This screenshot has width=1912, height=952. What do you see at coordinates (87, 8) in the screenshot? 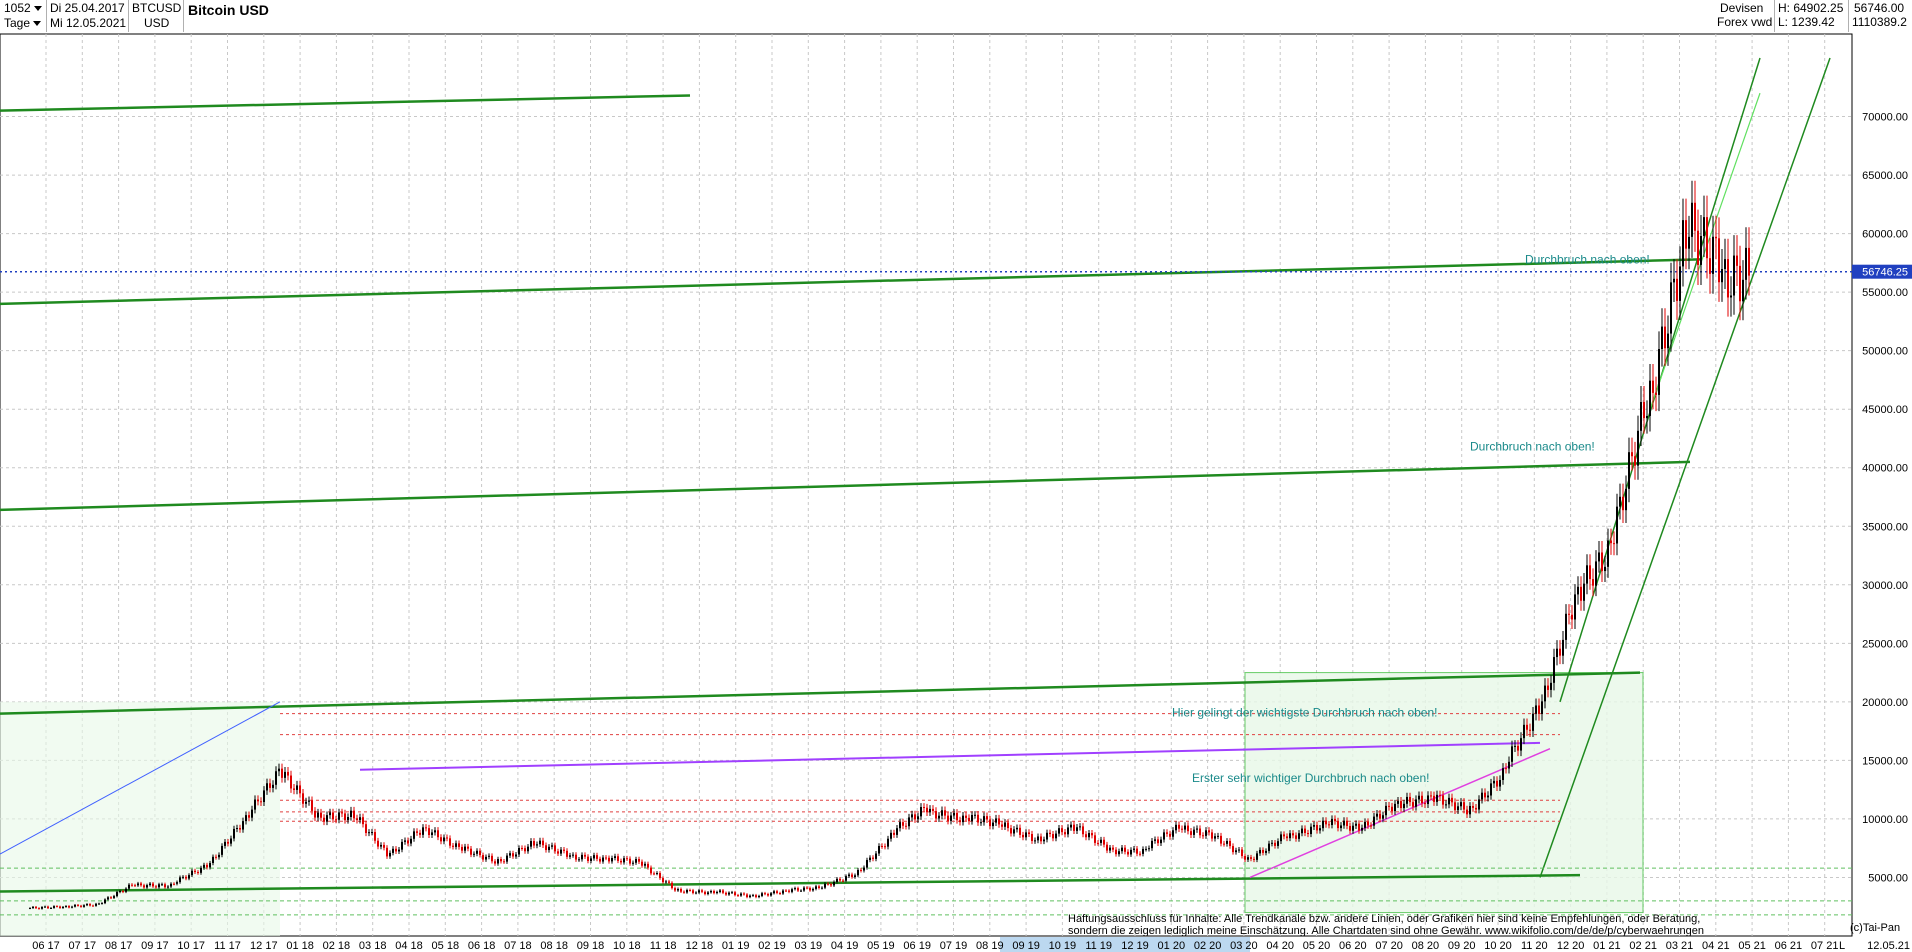
I see `date-from: Di 25.04.2017` at bounding box center [87, 8].